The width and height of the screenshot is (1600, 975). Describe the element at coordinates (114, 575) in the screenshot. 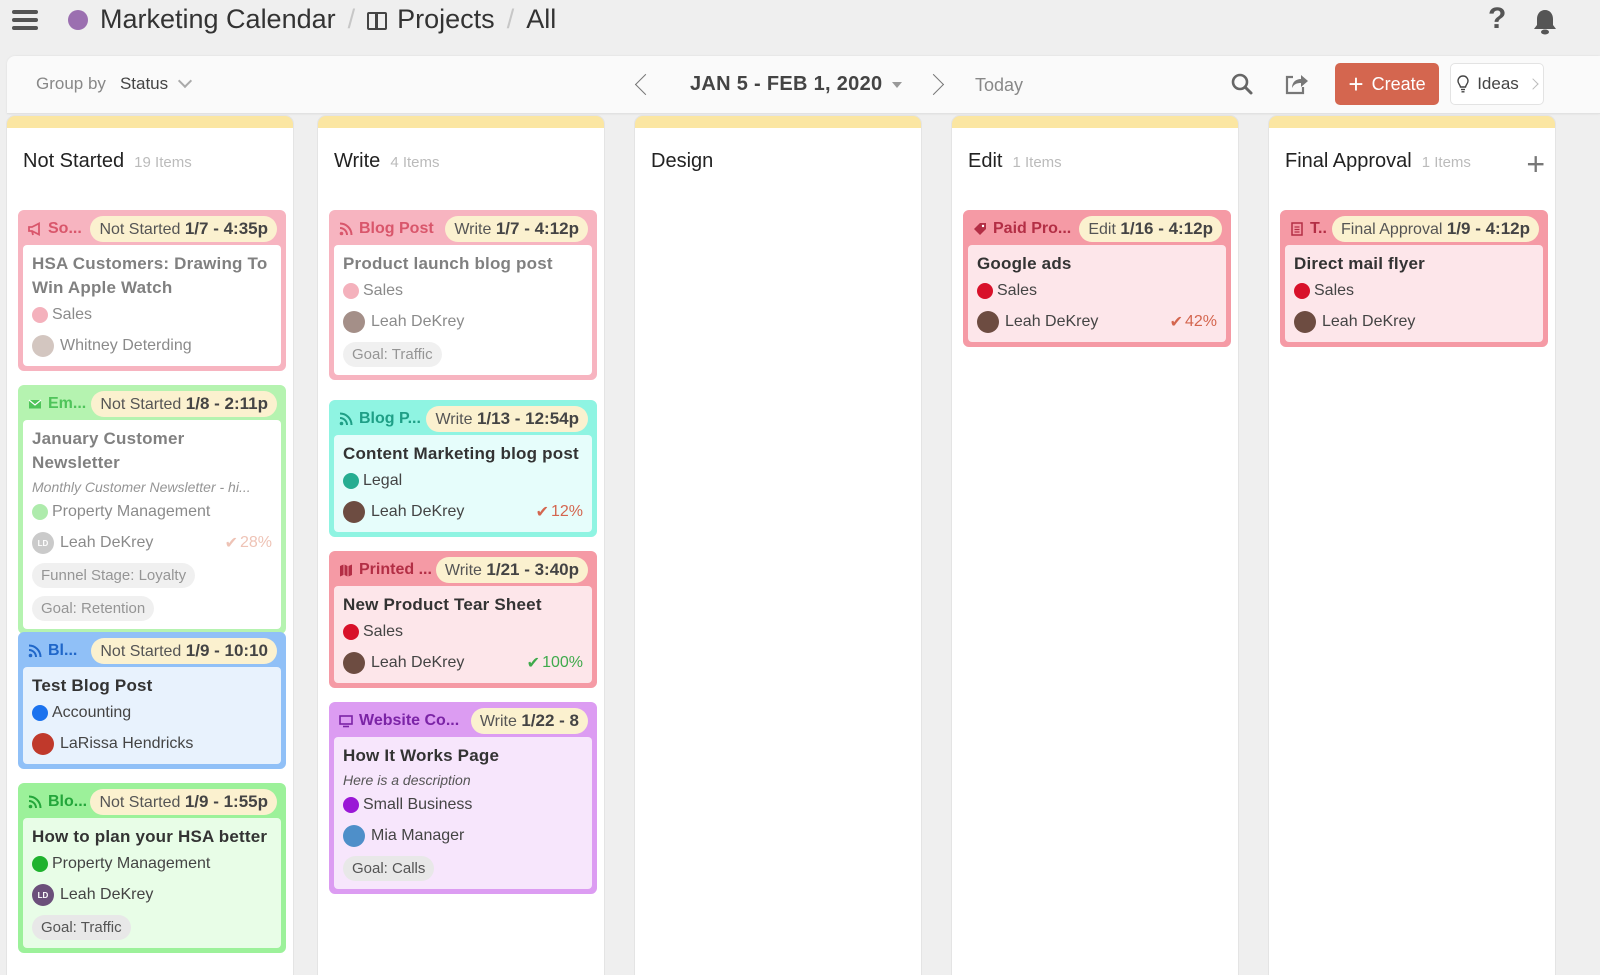

I see `attribute-pill: Funnel Stage: Loyalty` at that location.